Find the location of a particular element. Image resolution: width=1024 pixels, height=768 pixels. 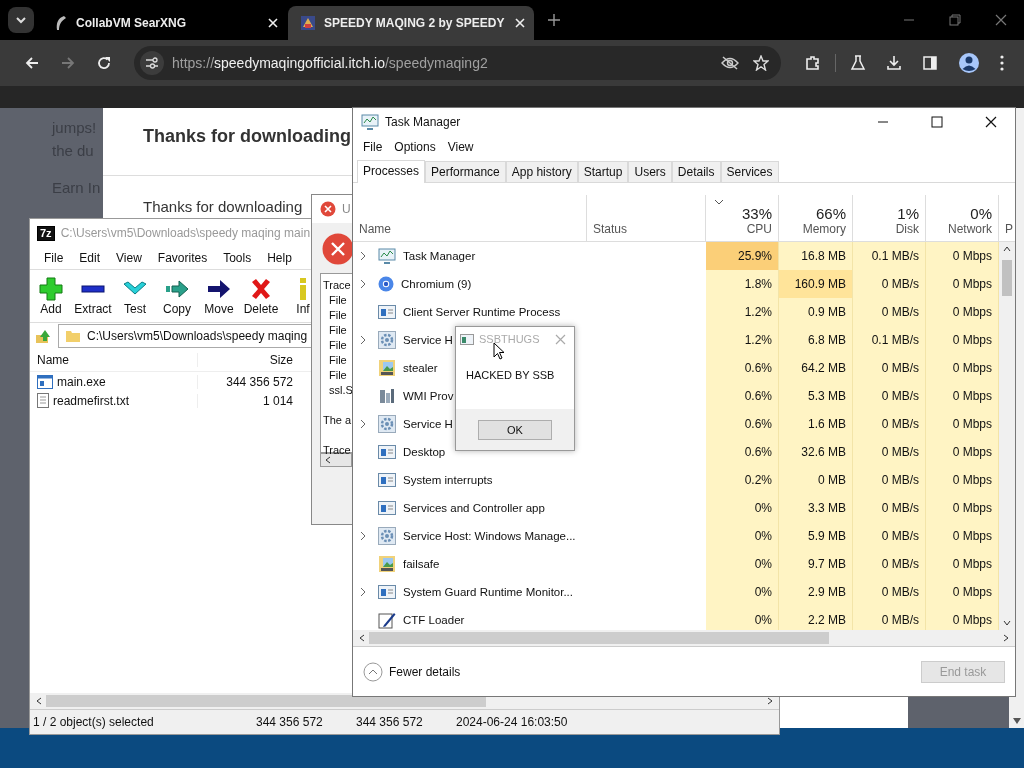

memory-cell: 2.9 MB is located at coordinates (816, 592).